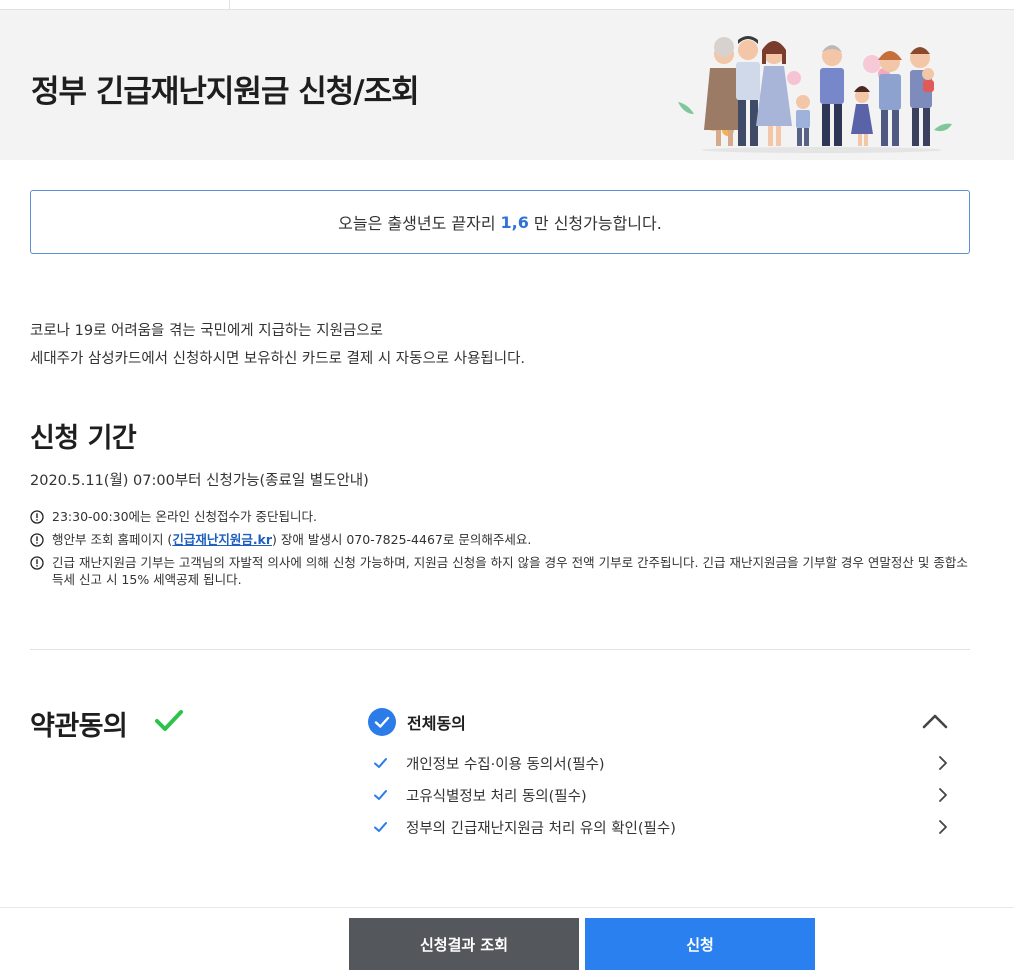 Image resolution: width=1014 pixels, height=976 pixels. Describe the element at coordinates (700, 944) in the screenshot. I see `apply-button: 신청` at that location.